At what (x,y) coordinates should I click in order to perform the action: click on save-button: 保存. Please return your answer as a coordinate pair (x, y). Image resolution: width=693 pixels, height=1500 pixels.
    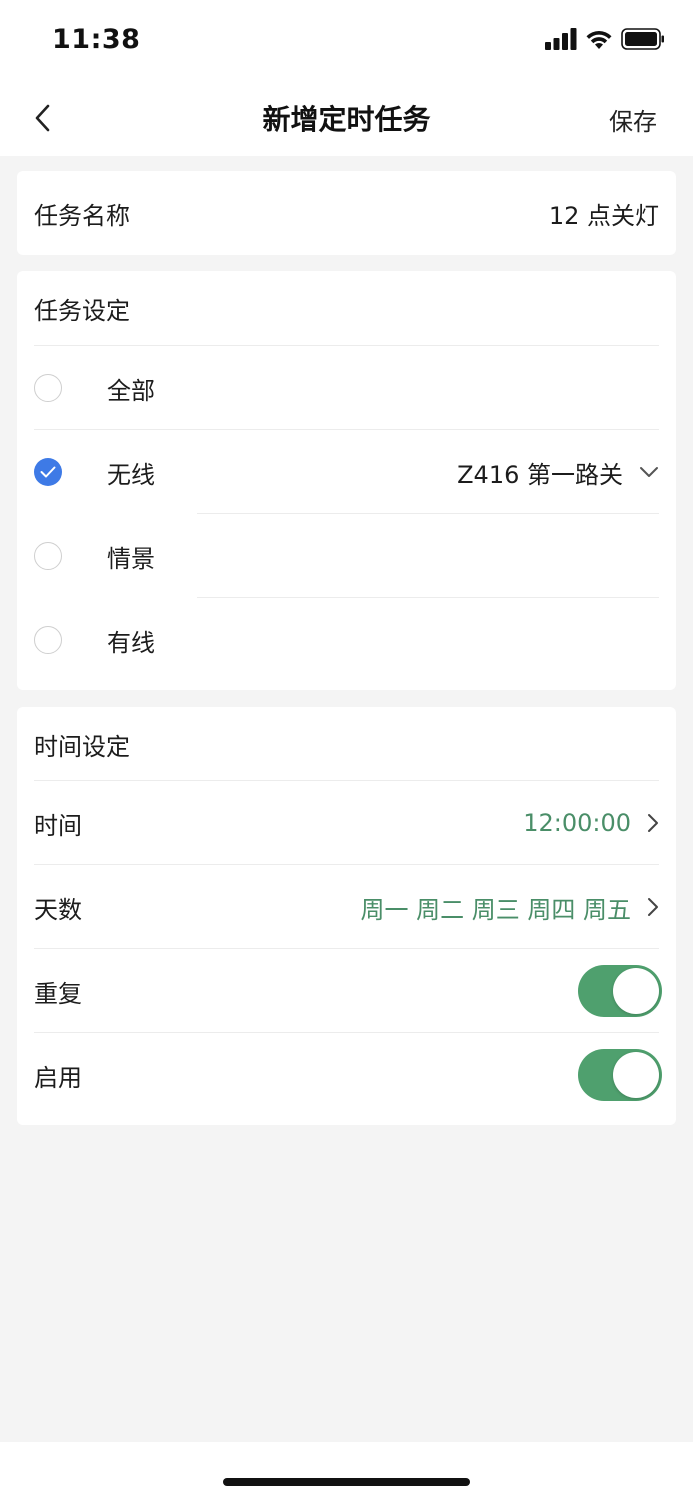
    Looking at the image, I should click on (633, 119).